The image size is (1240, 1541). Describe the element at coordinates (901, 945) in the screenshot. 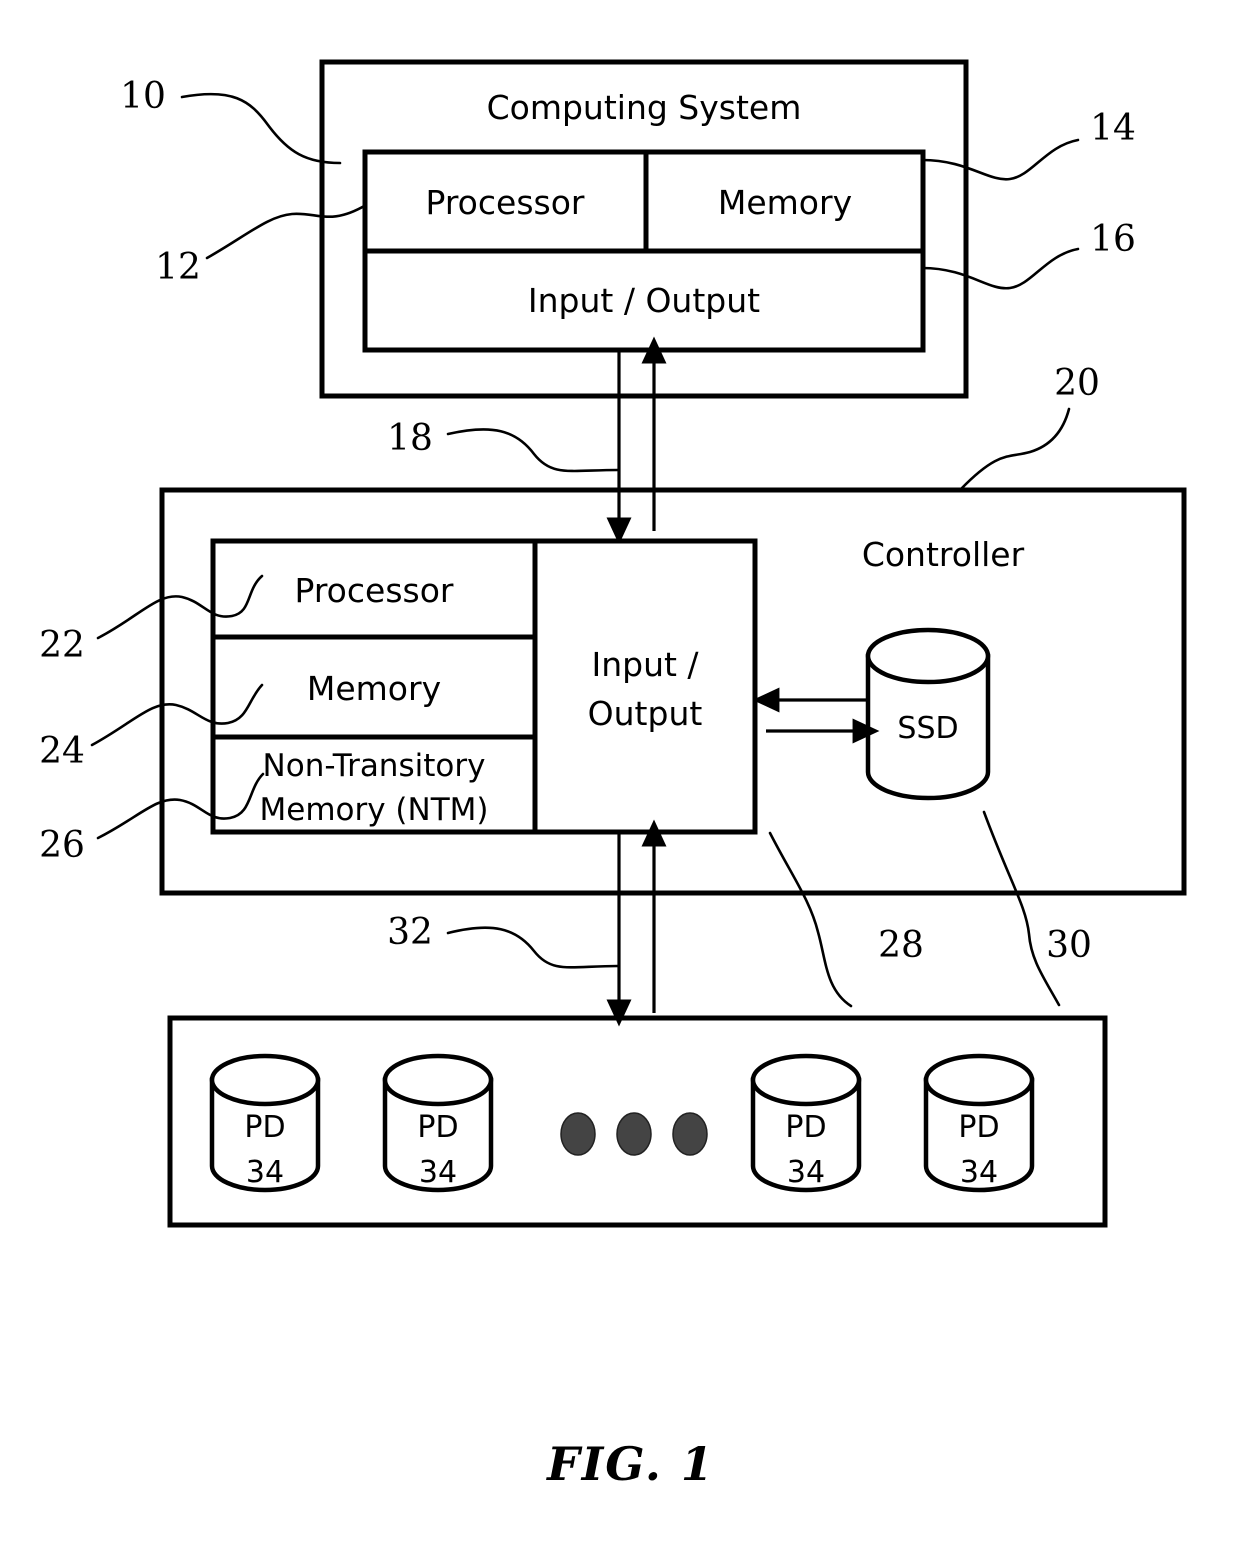

I see `ref-28: 28` at that location.